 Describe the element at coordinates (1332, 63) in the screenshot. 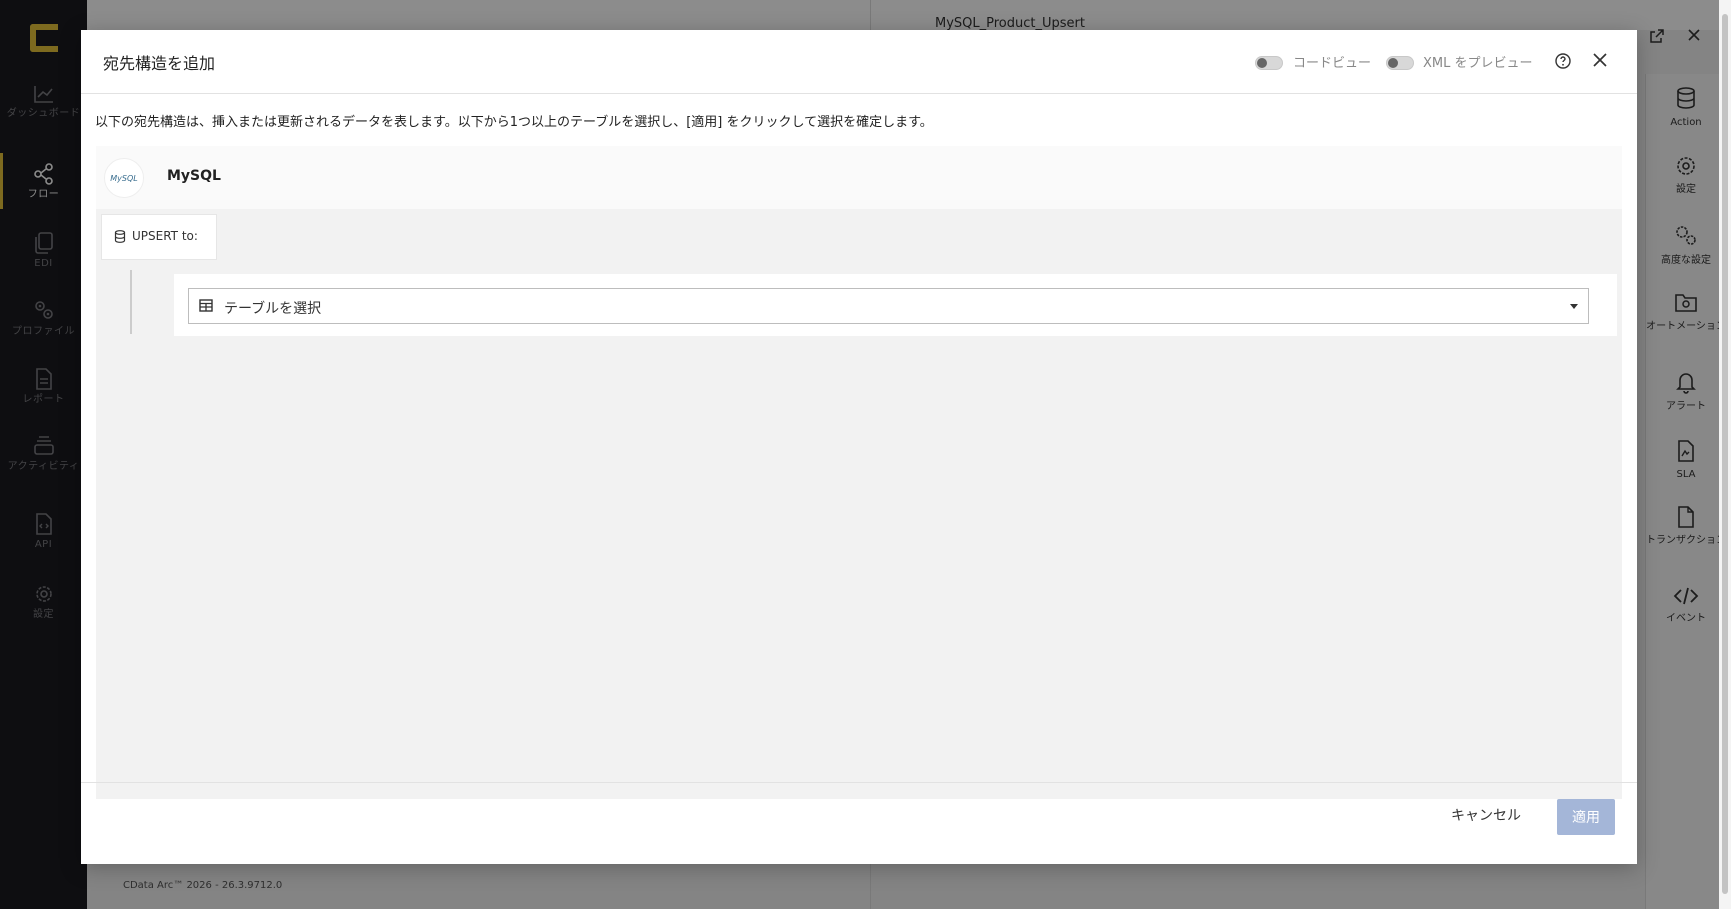

I see `code-view-label: コードビュー` at that location.